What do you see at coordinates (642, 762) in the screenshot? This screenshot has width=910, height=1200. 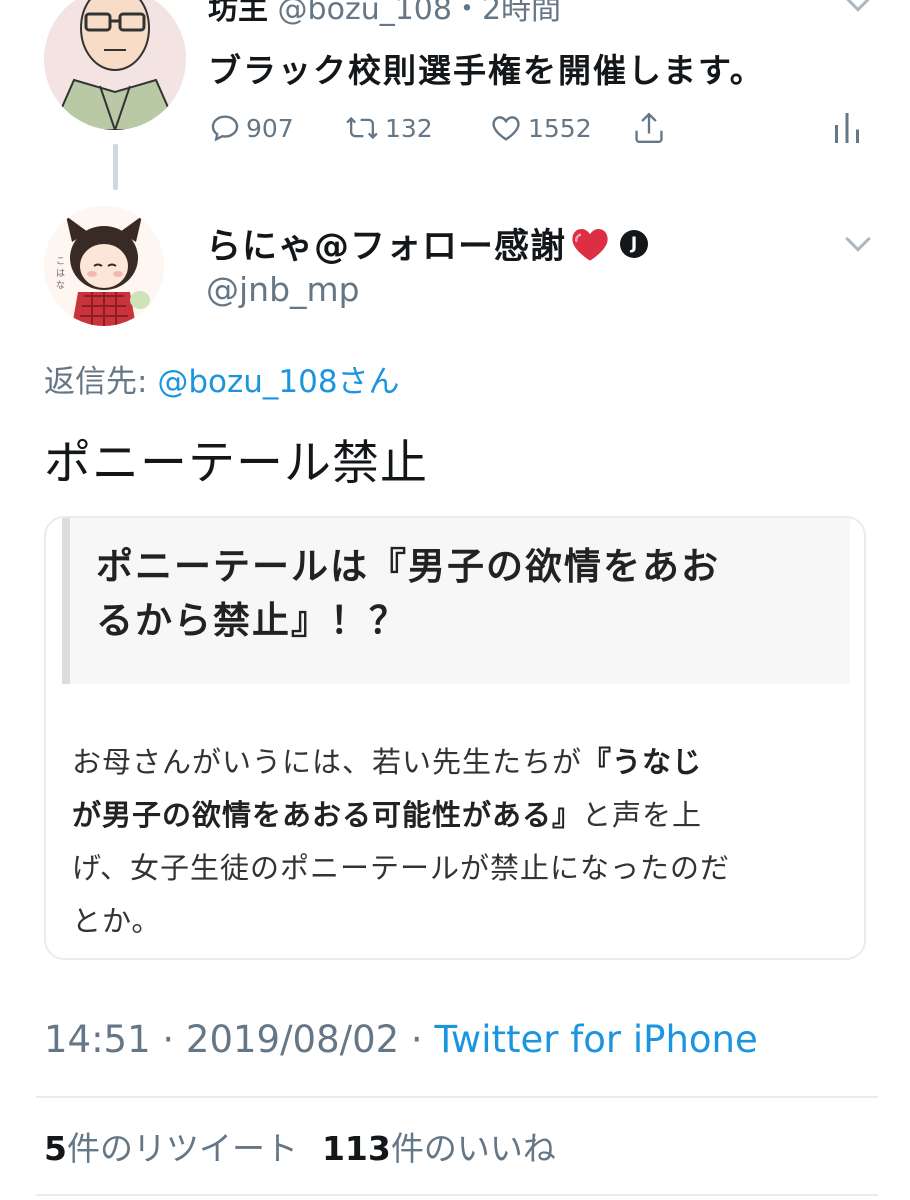 I see `card-body-line-1-bold: 『うなじ` at bounding box center [642, 762].